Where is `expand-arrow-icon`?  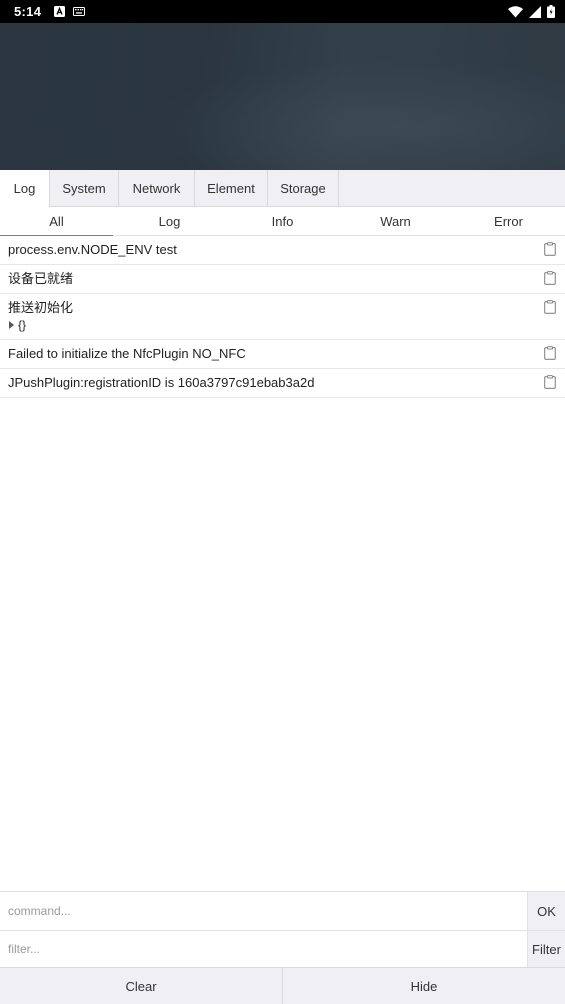 expand-arrow-icon is located at coordinates (11, 325).